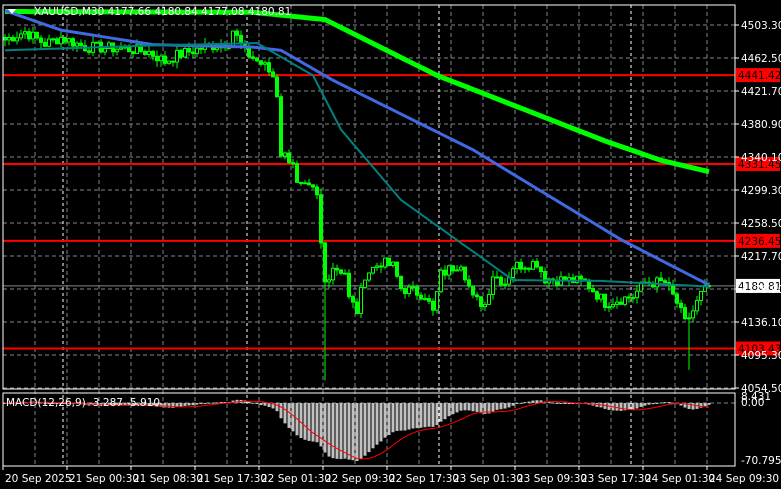 The image size is (781, 489). Describe the element at coordinates (232, 479) in the screenshot. I see `time-tick-label: 21 Sep 17:30` at that location.